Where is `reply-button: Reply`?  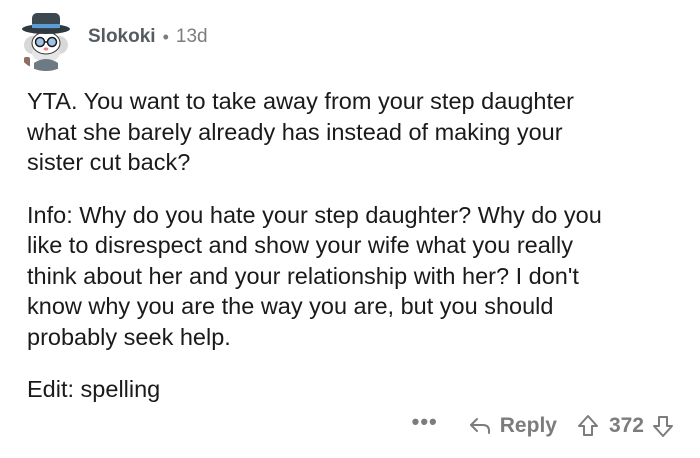 reply-button: Reply is located at coordinates (512, 426).